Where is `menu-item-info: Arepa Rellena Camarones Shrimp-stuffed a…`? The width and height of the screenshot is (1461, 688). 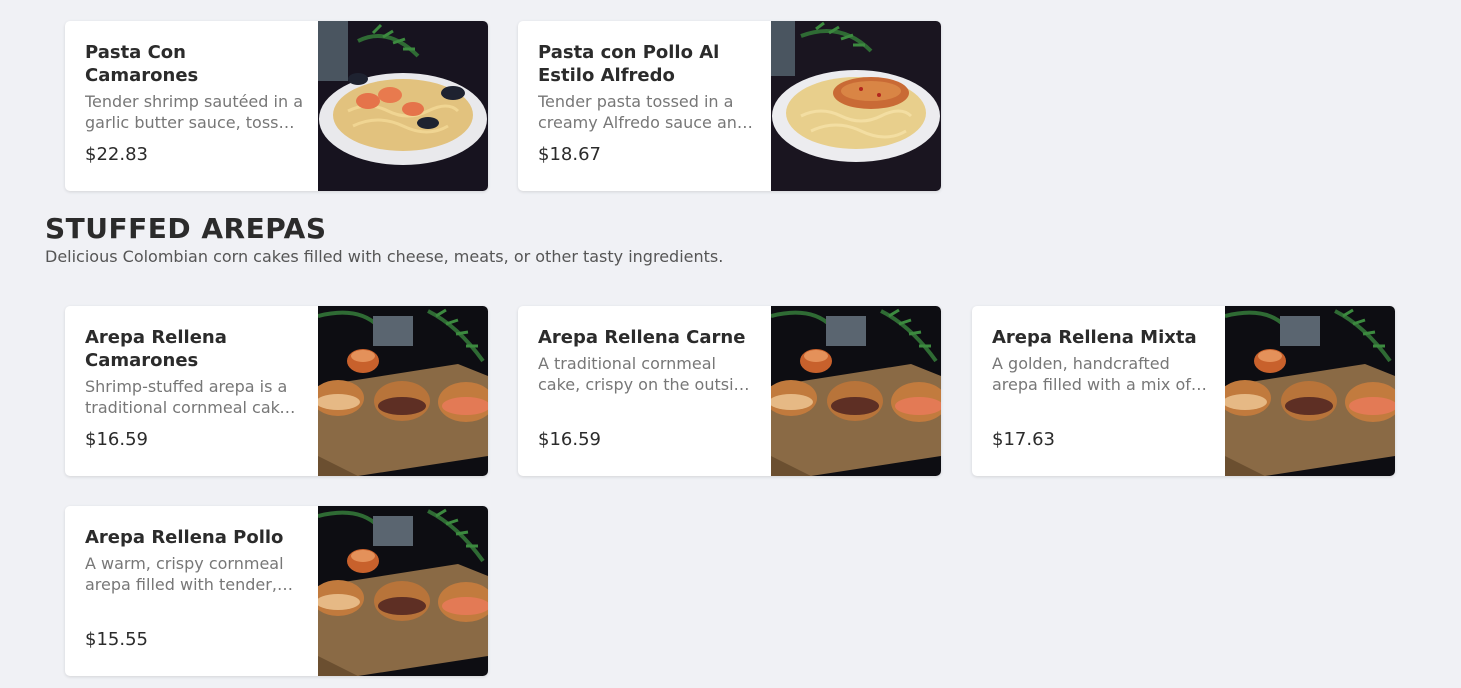 menu-item-info: Arepa Rellena Camarones Shrimp-stuffed a… is located at coordinates (194, 391).